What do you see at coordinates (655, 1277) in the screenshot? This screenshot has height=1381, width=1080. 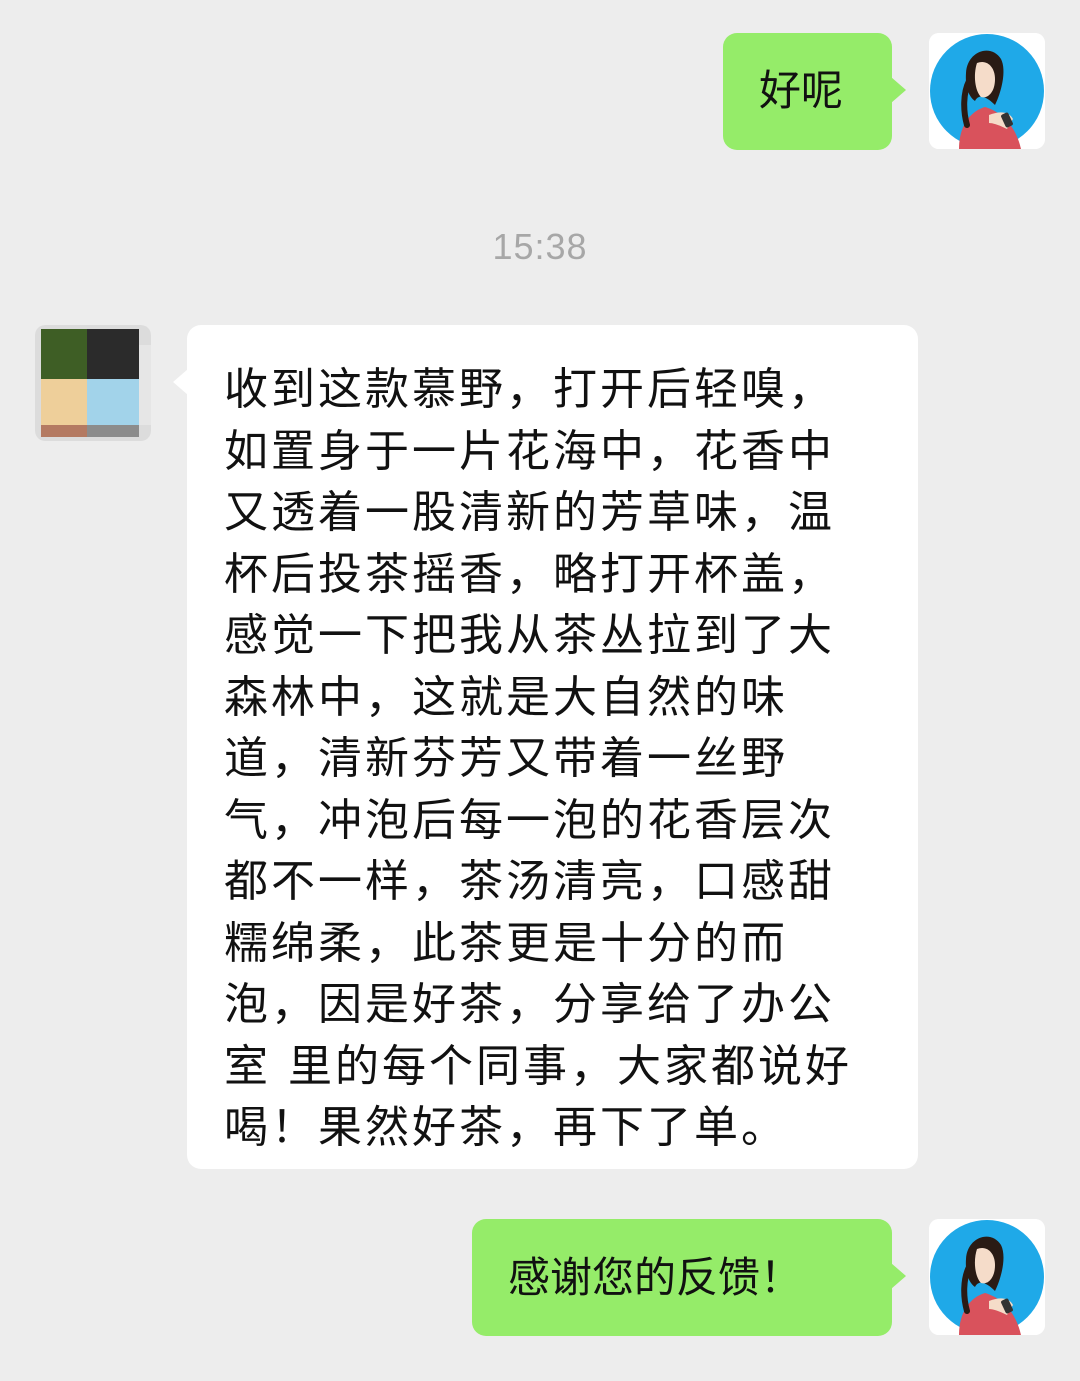 I see `message-text: 感谢您的反馈！` at bounding box center [655, 1277].